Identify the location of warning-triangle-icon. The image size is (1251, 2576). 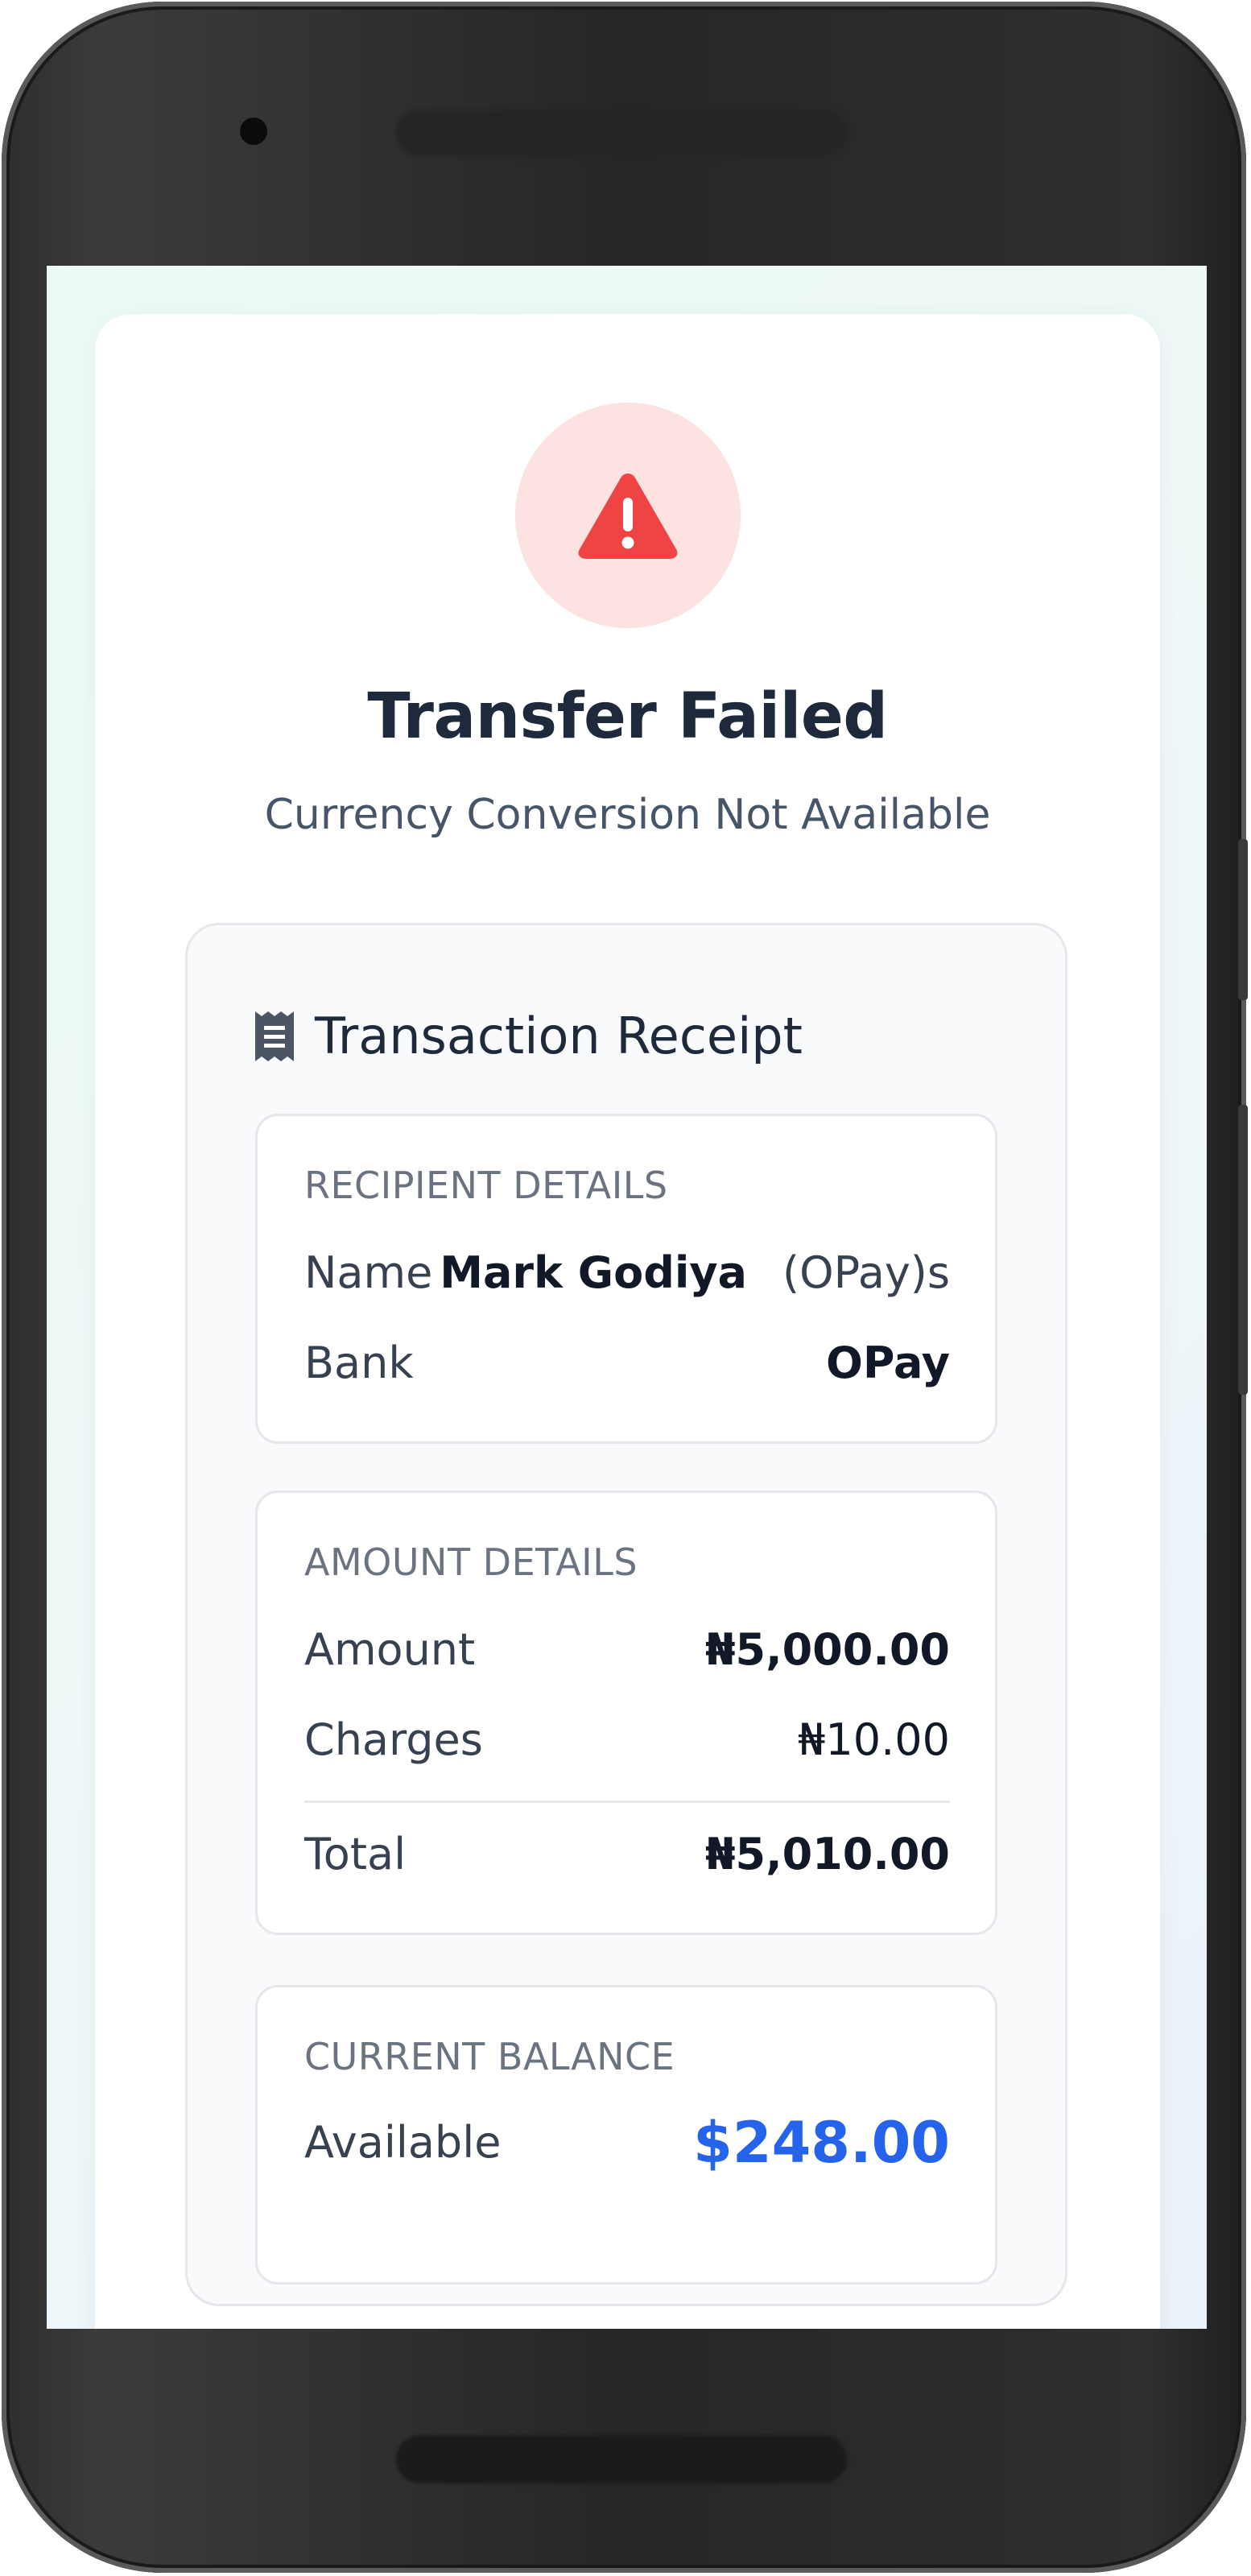
(628, 516).